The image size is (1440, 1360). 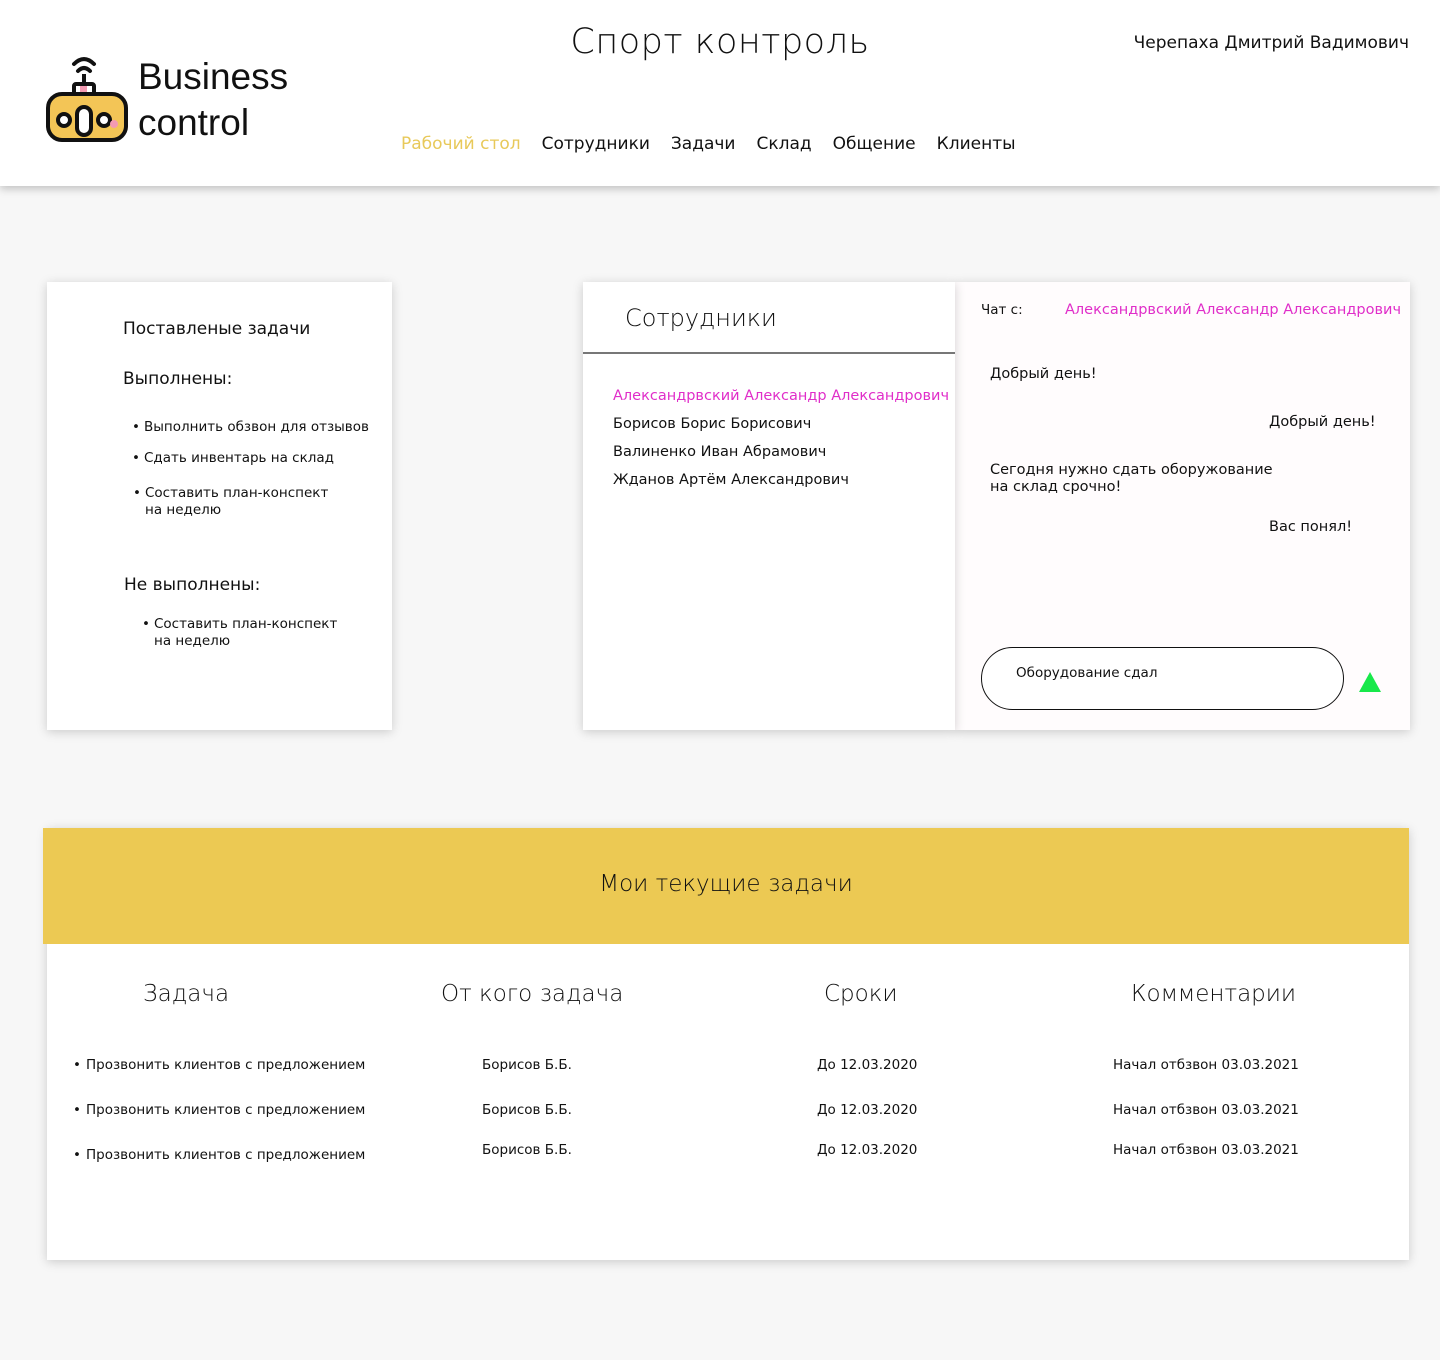 What do you see at coordinates (1322, 422) in the screenshot?
I see `outgoing-message: Добрый день!` at bounding box center [1322, 422].